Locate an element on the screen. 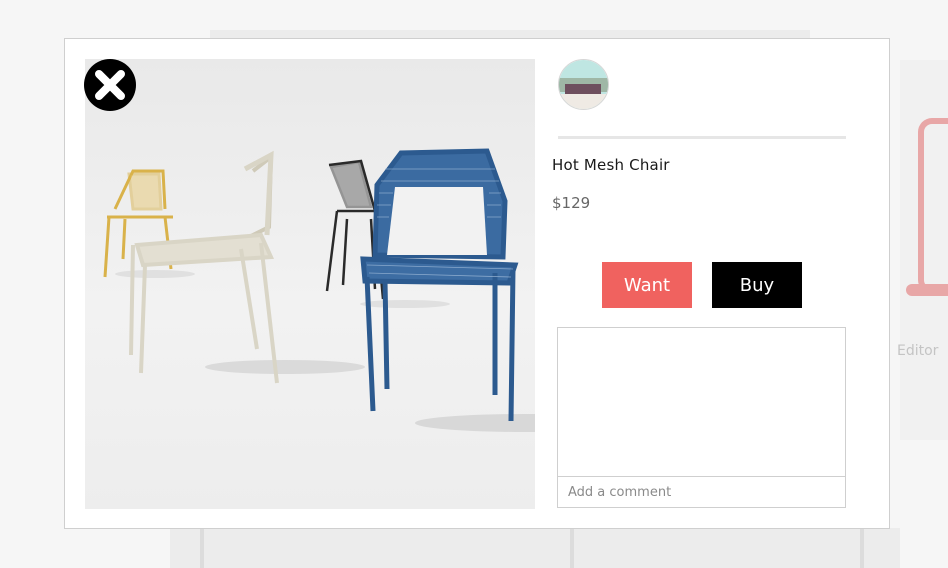  avatar is located at coordinates (583, 84).